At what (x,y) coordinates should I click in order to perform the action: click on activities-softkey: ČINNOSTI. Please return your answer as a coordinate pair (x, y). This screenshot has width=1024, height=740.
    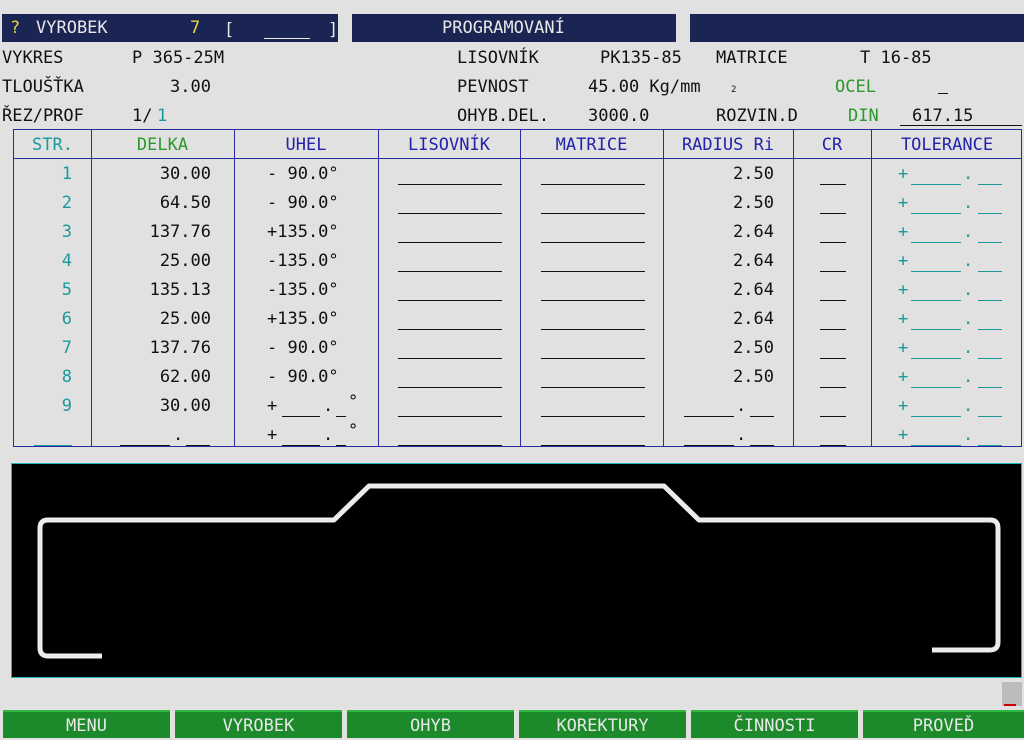
    Looking at the image, I should click on (774, 724).